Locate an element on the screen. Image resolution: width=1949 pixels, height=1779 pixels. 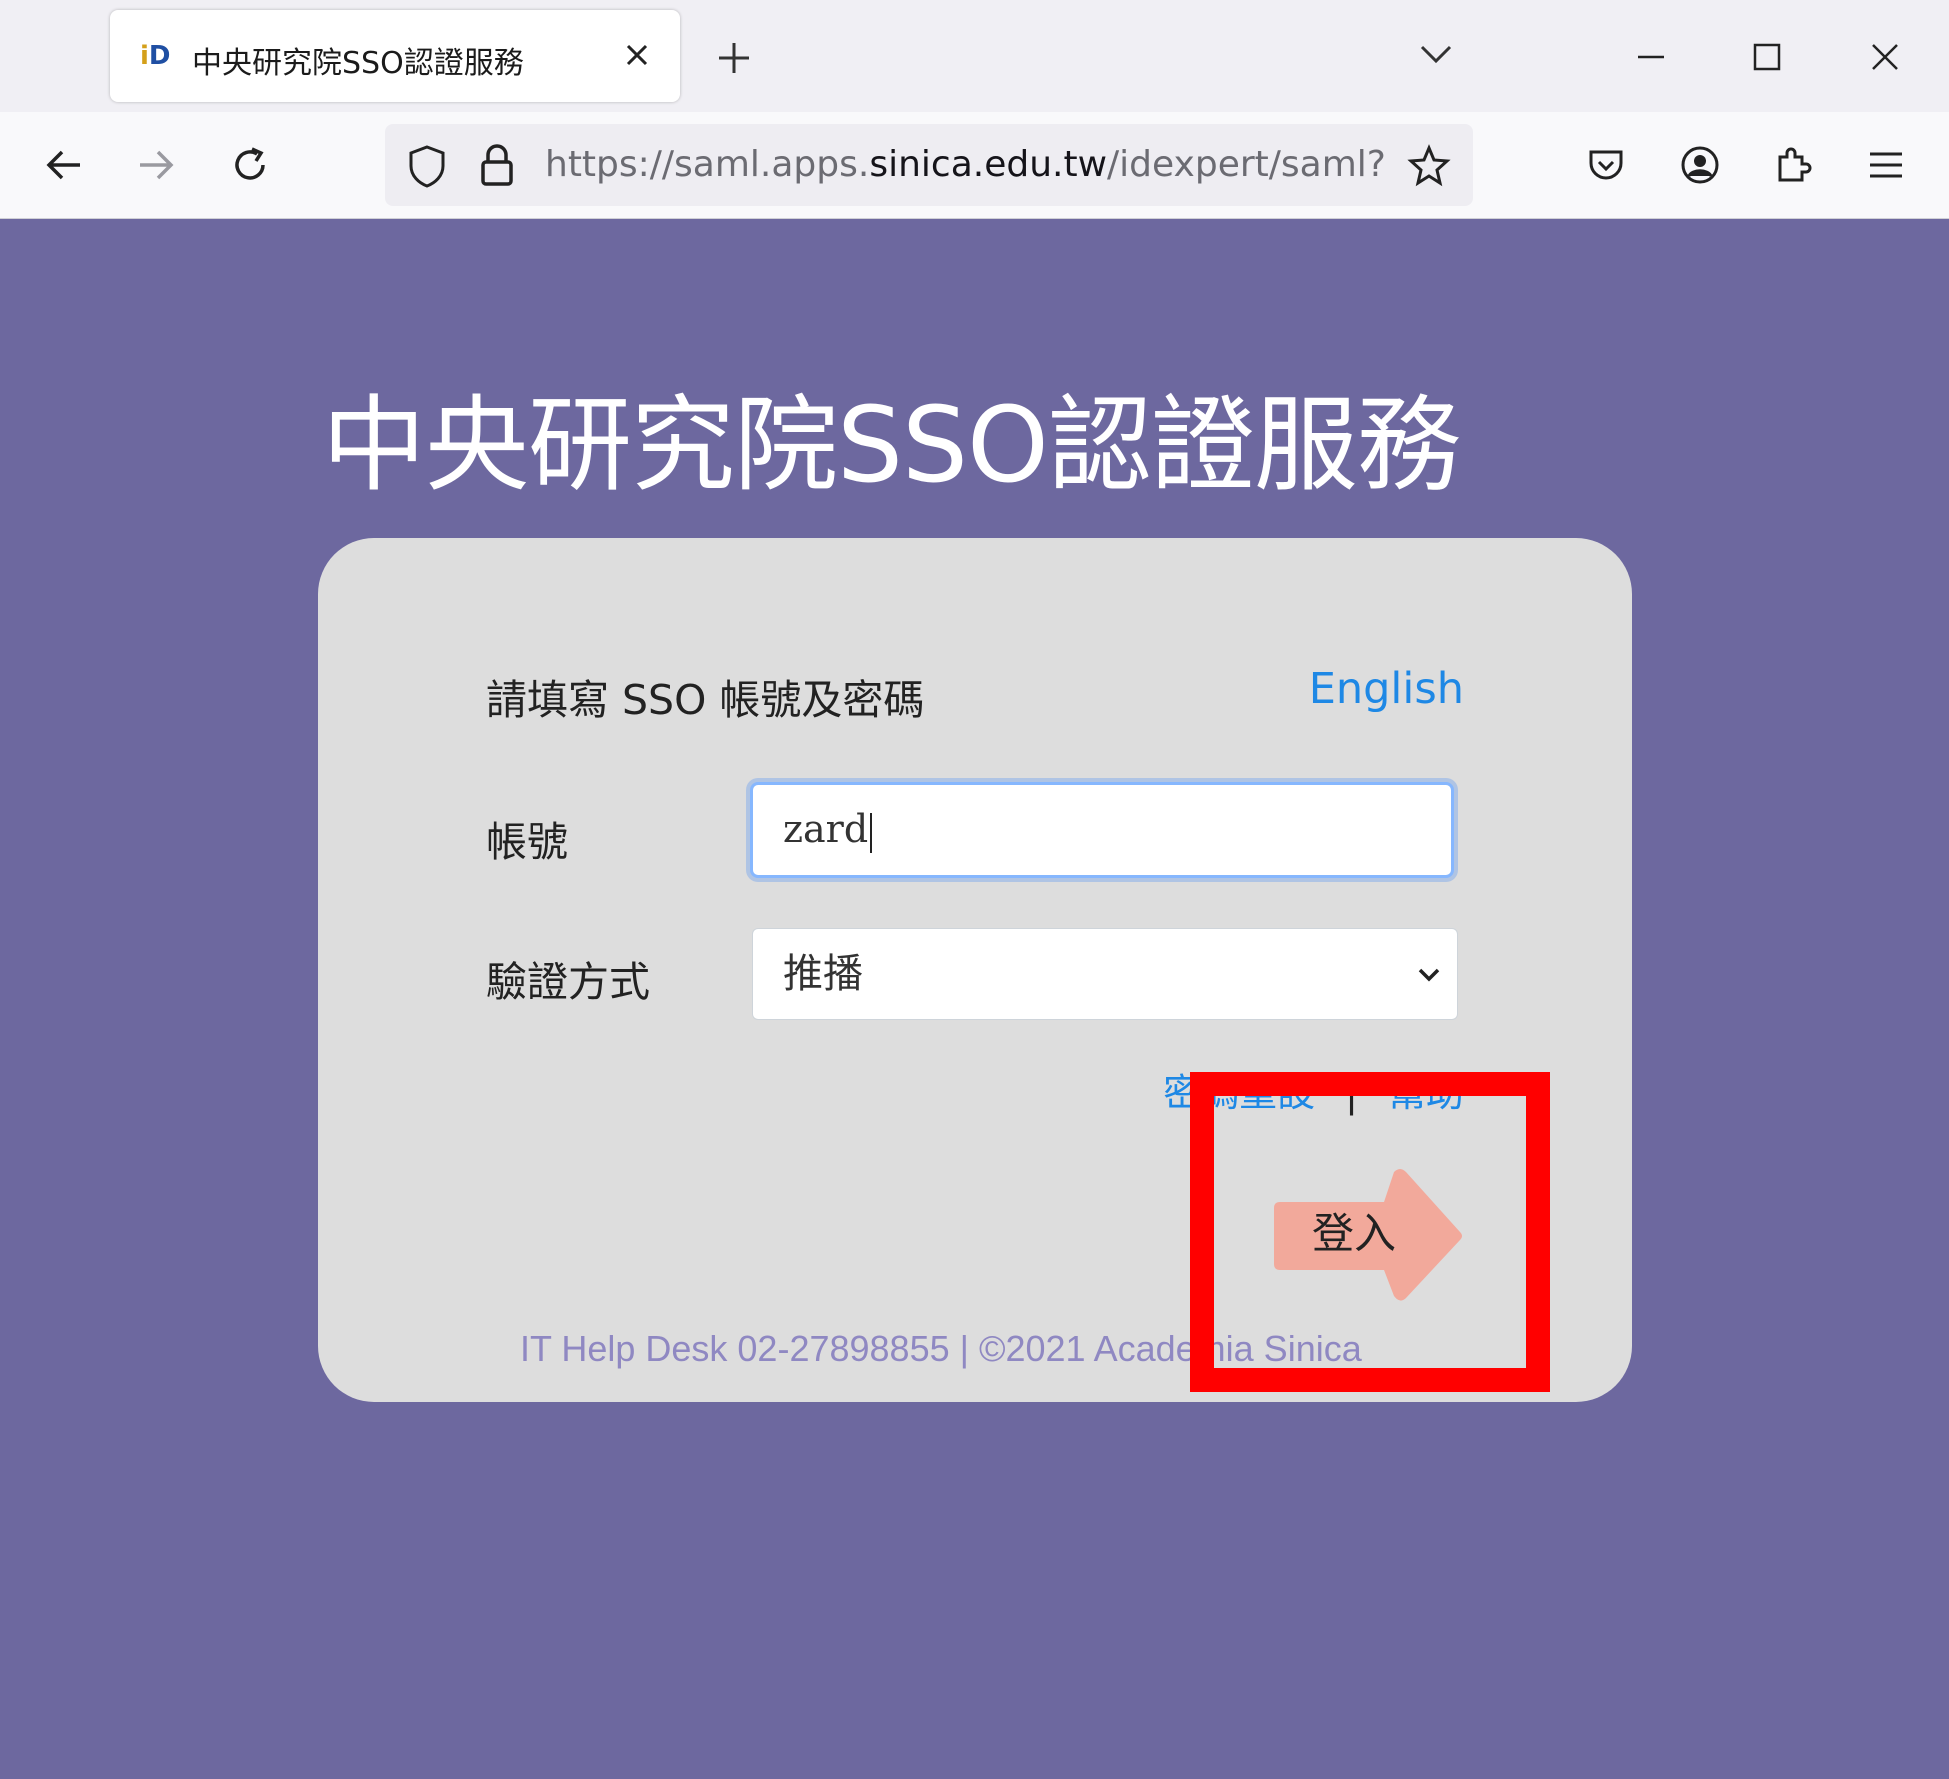
shield-icon is located at coordinates (427, 166).